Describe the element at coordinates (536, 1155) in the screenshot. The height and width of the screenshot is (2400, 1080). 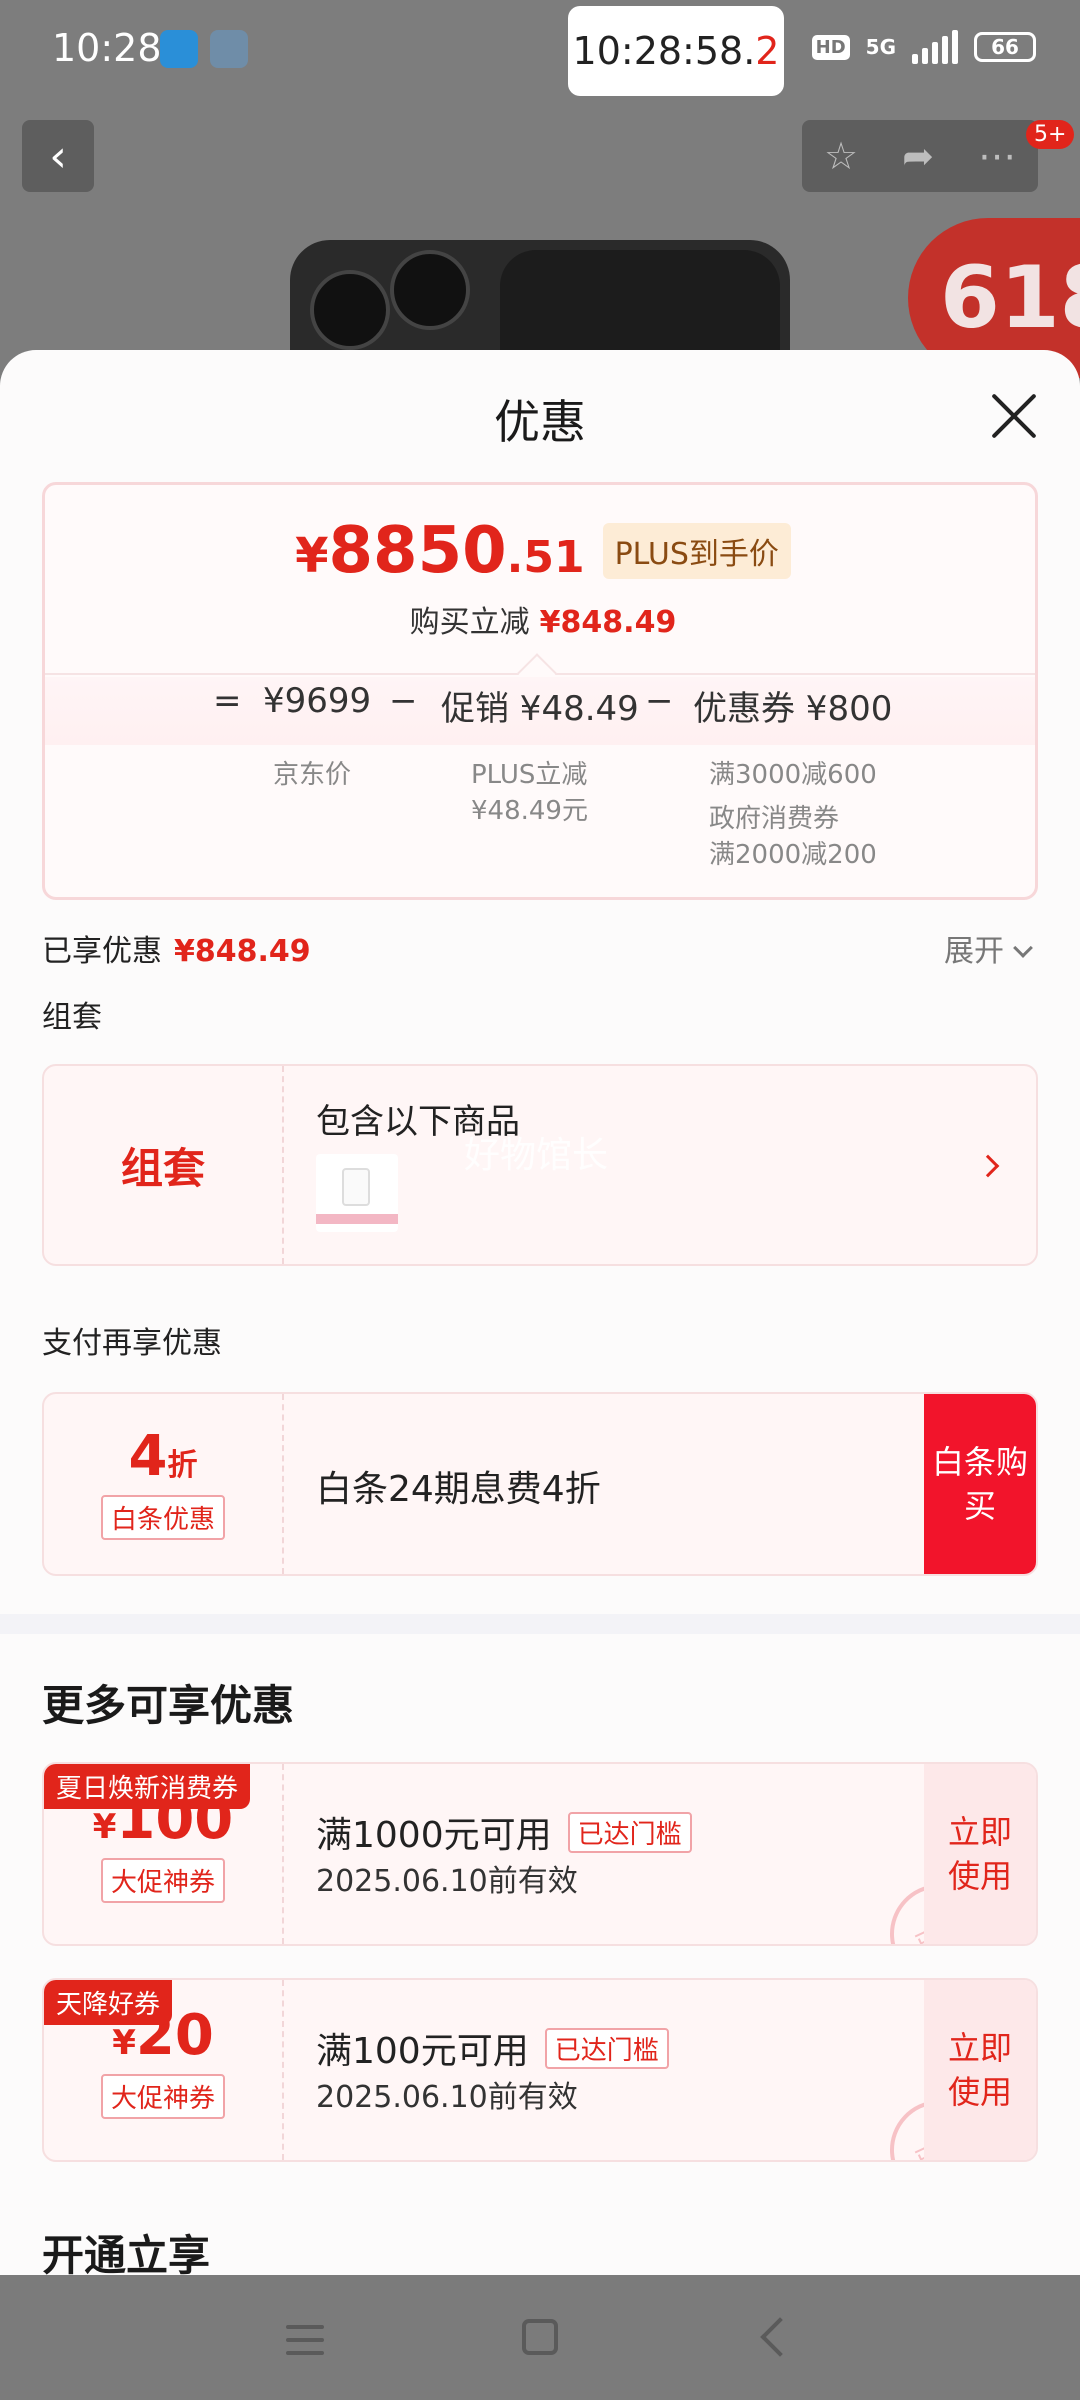
I see `watermark-text: 好物馆长` at that location.